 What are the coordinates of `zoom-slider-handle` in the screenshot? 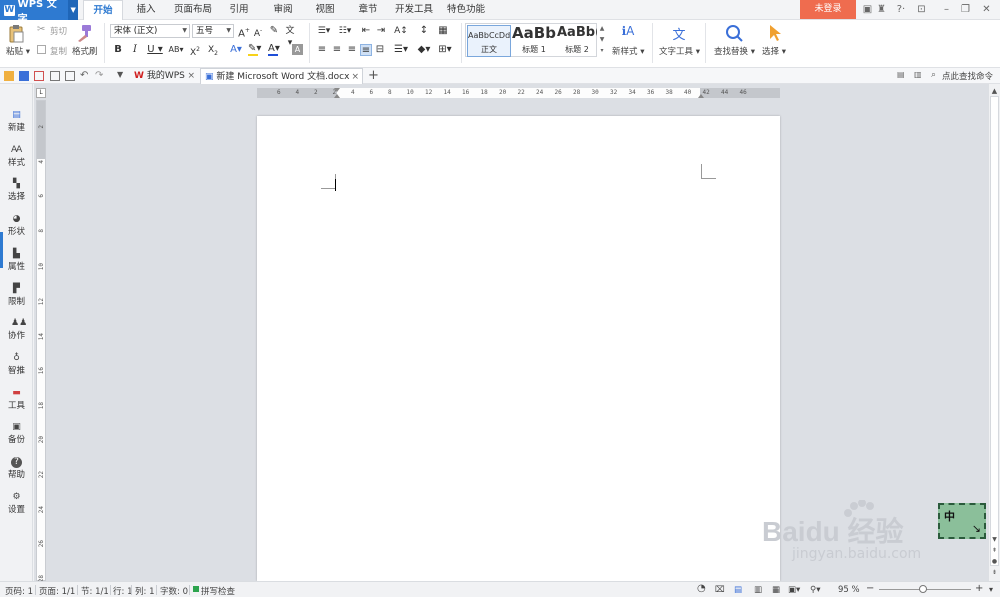 It's located at (923, 589).